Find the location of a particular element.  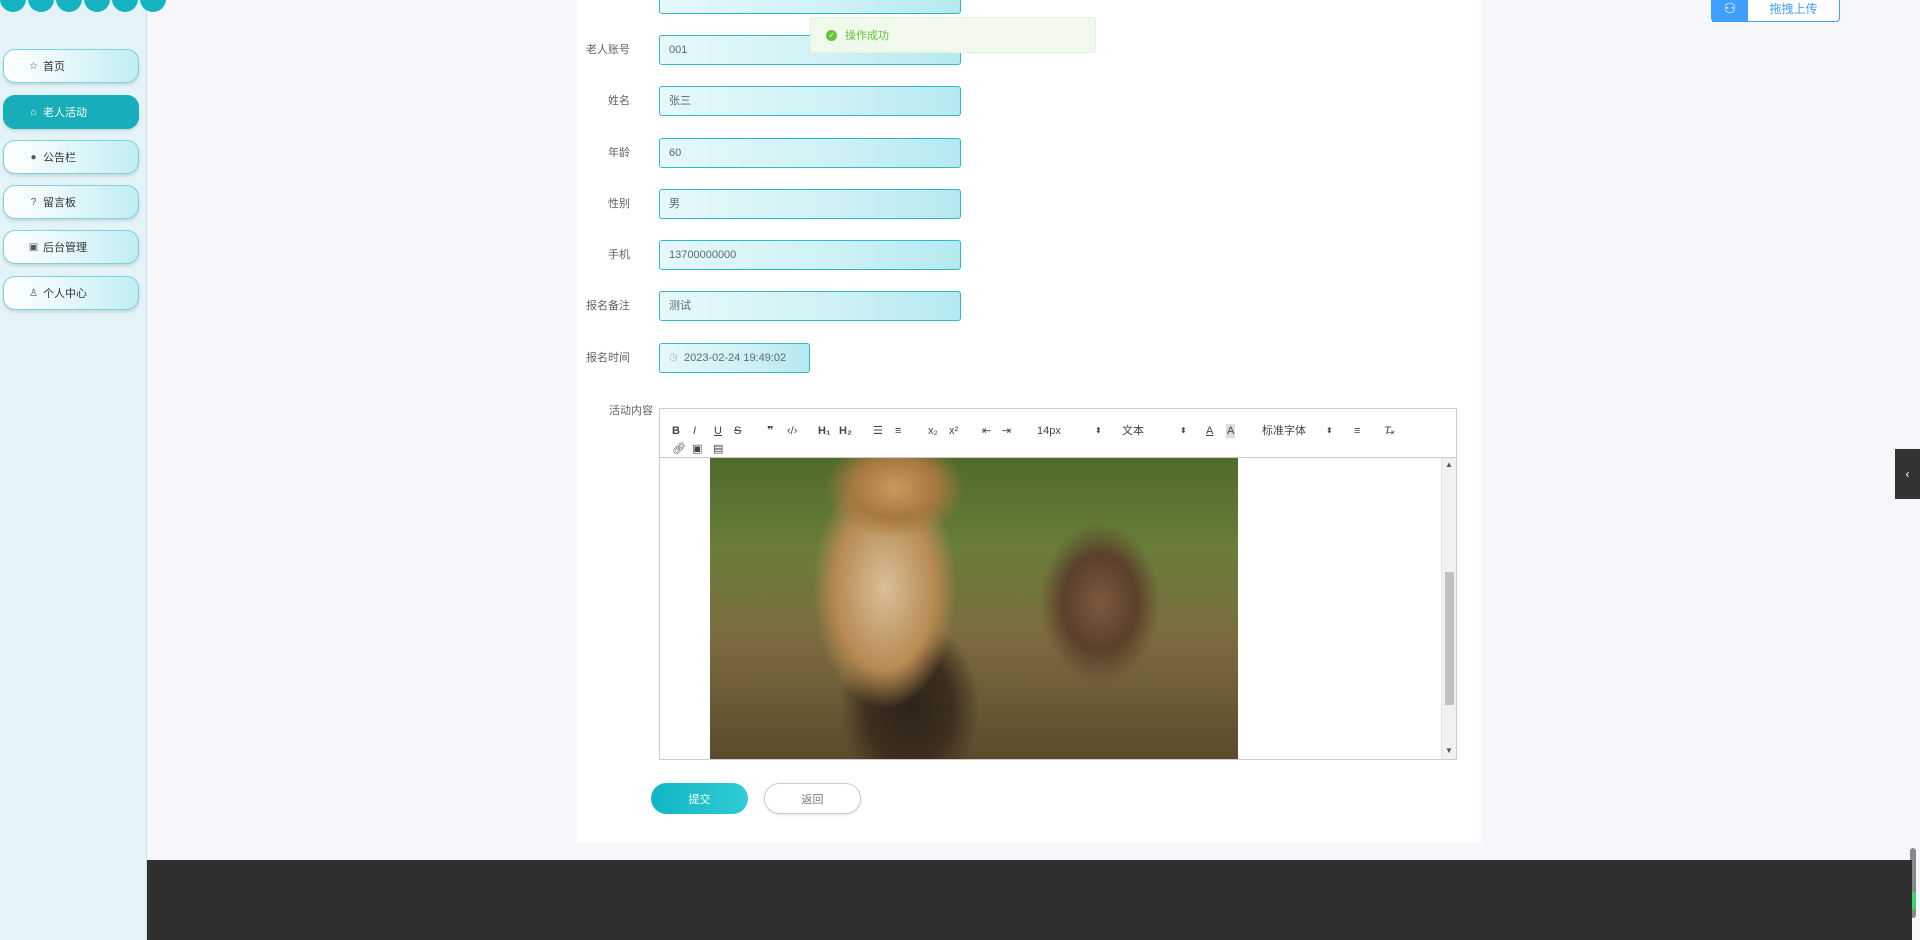

sidebar-item-label: 公告栏 is located at coordinates (59, 158).